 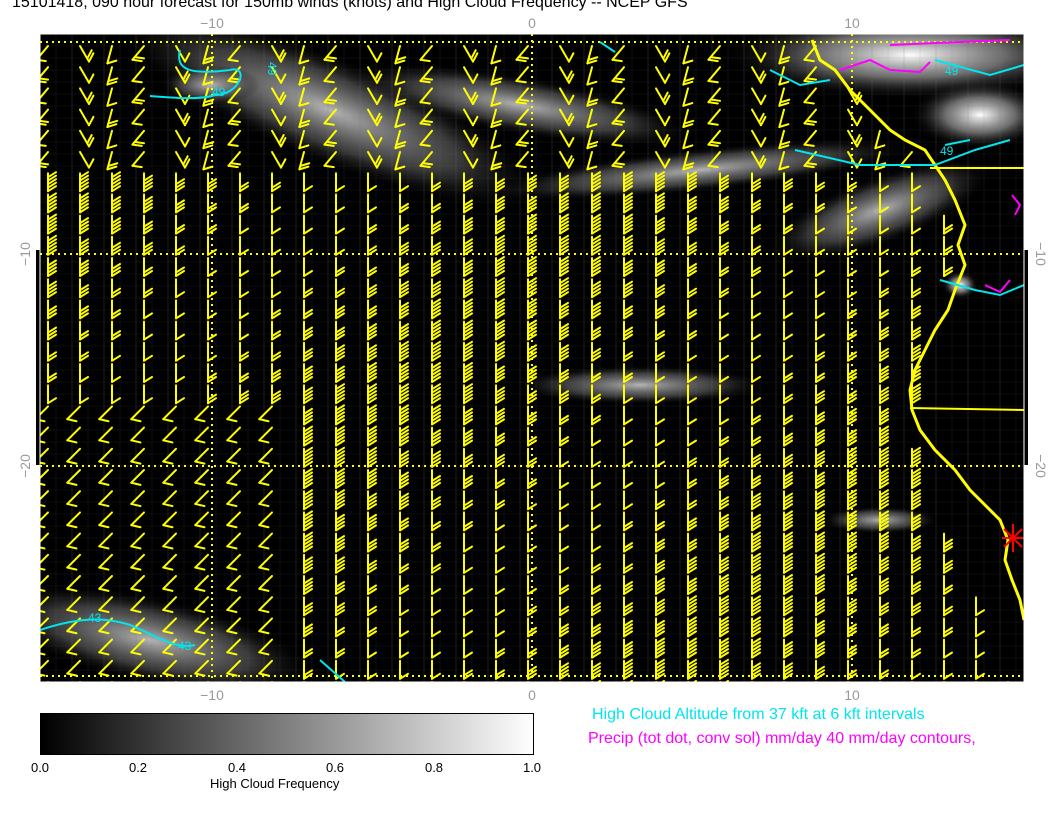 I want to click on colorbar-tick: 0.4, so click(x=237, y=767).